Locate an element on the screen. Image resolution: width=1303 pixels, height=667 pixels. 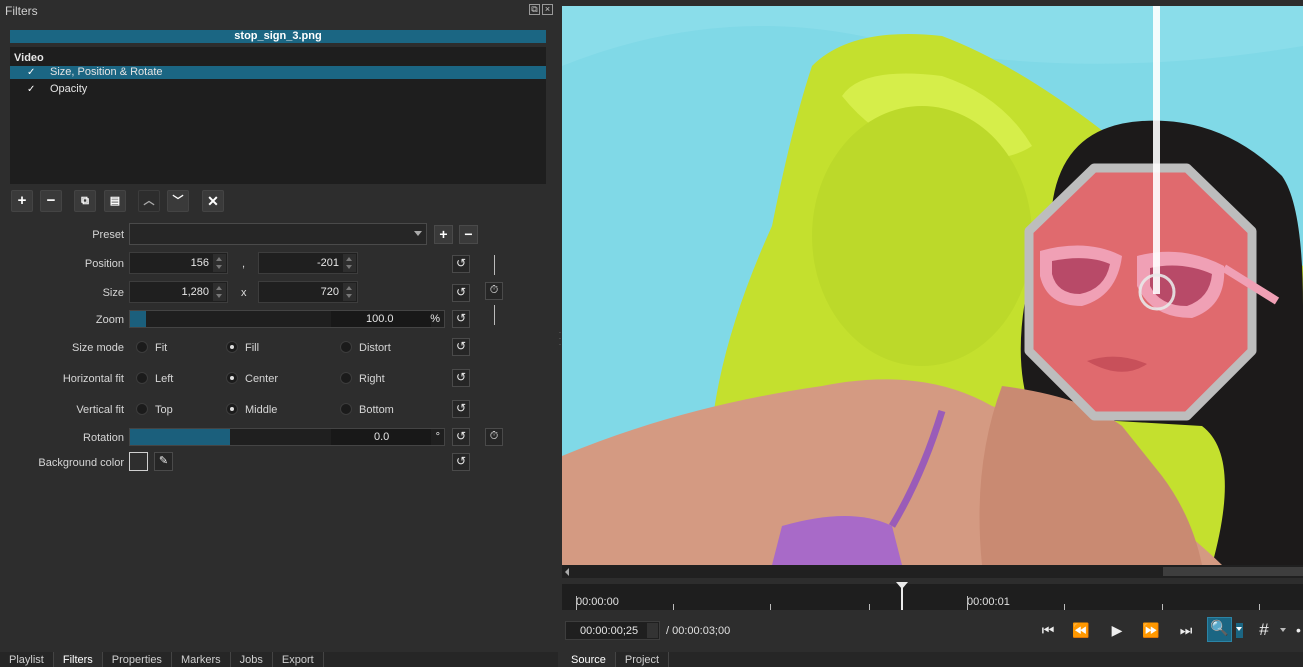
rotation-slider: 0.0 ° is located at coordinates (287, 437).